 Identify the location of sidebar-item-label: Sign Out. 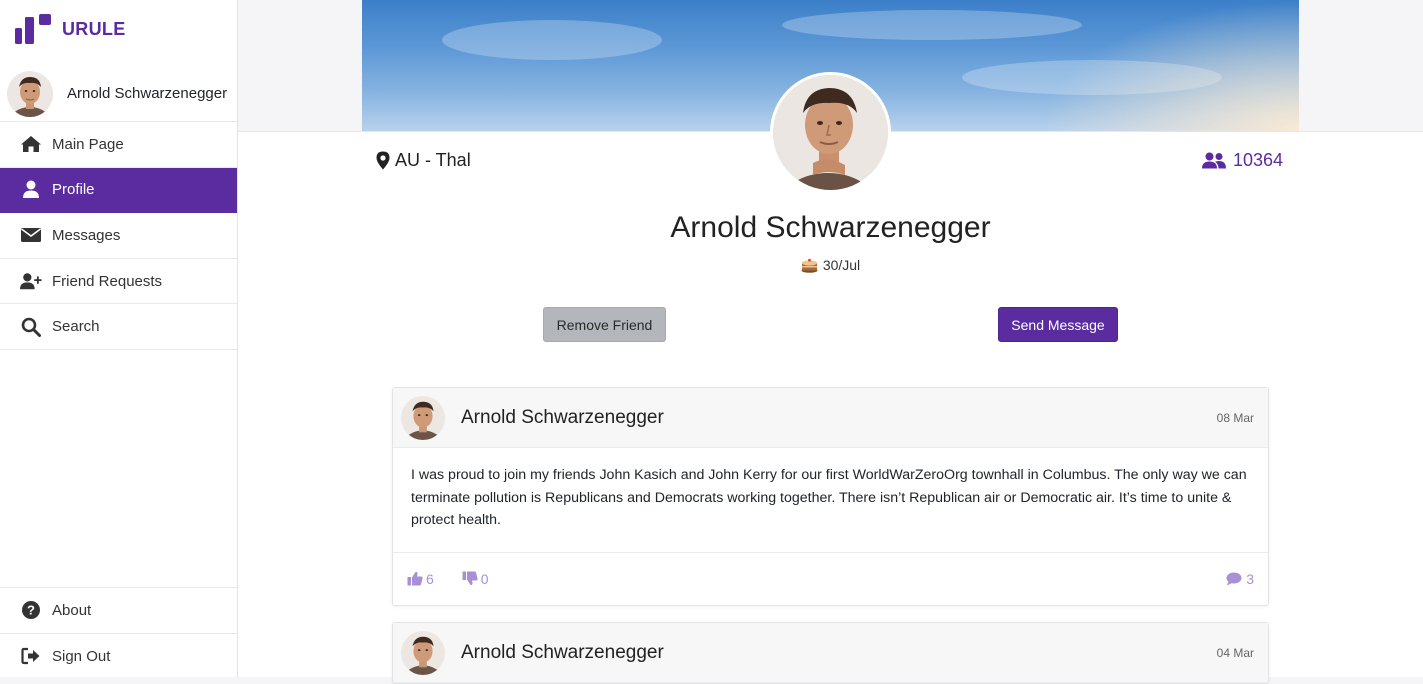
(81, 656).